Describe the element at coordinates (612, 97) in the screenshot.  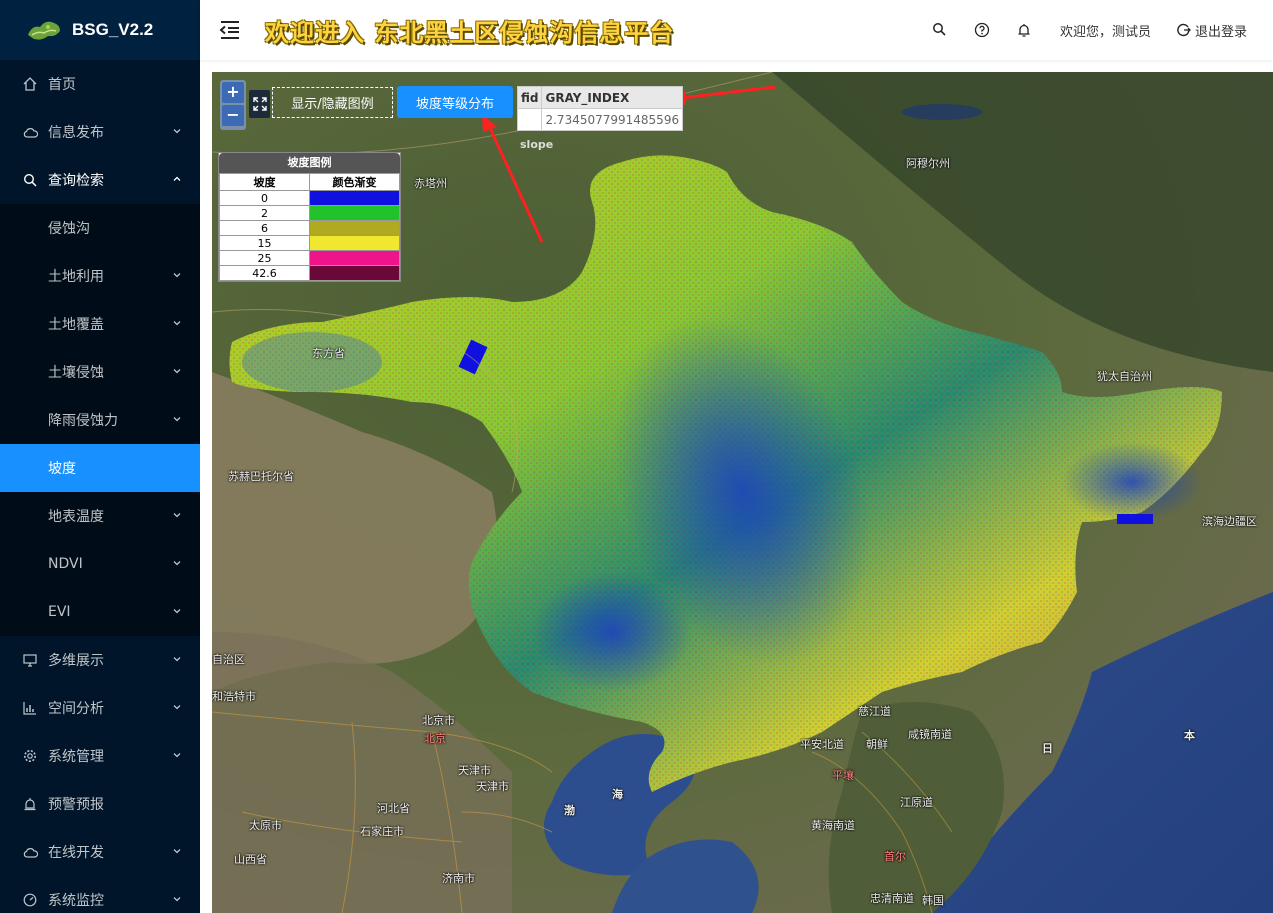
I see `info-col-gray-index: GRAY_INDEX` at that location.